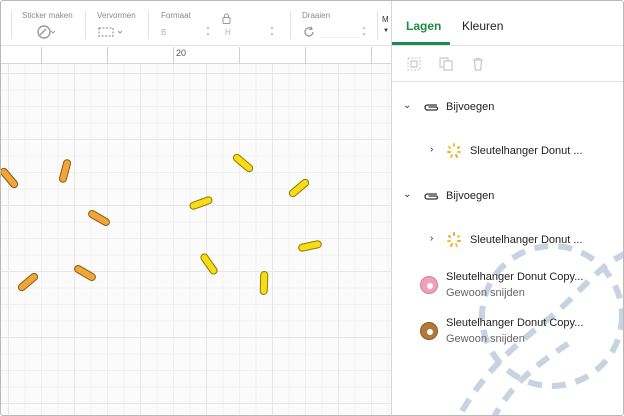 The width and height of the screenshot is (624, 416). Describe the element at coordinates (196, 55) in the screenshot. I see `horizontal-ruler: 20` at that location.